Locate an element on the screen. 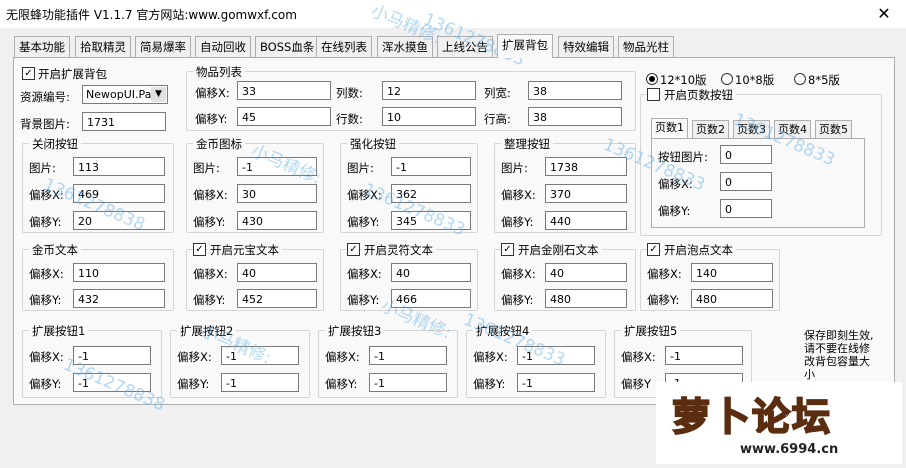 The width and height of the screenshot is (906, 468). mode-radio-8x5 is located at coordinates (800, 79).